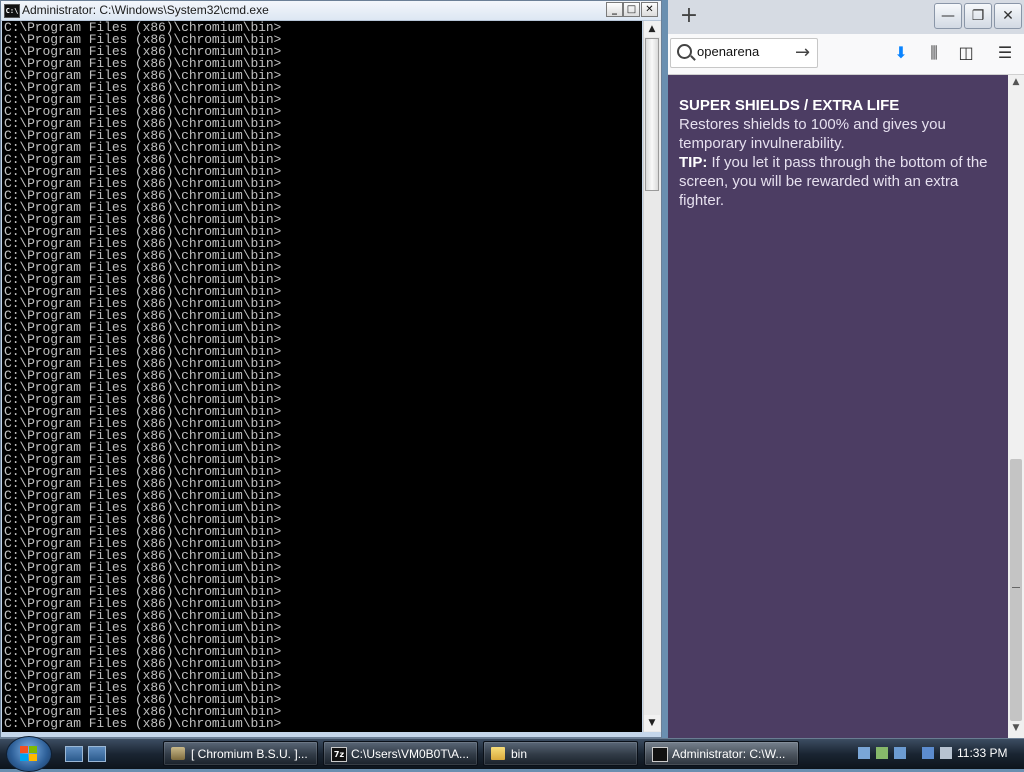  I want to click on cmd-icon, so click(660, 754).